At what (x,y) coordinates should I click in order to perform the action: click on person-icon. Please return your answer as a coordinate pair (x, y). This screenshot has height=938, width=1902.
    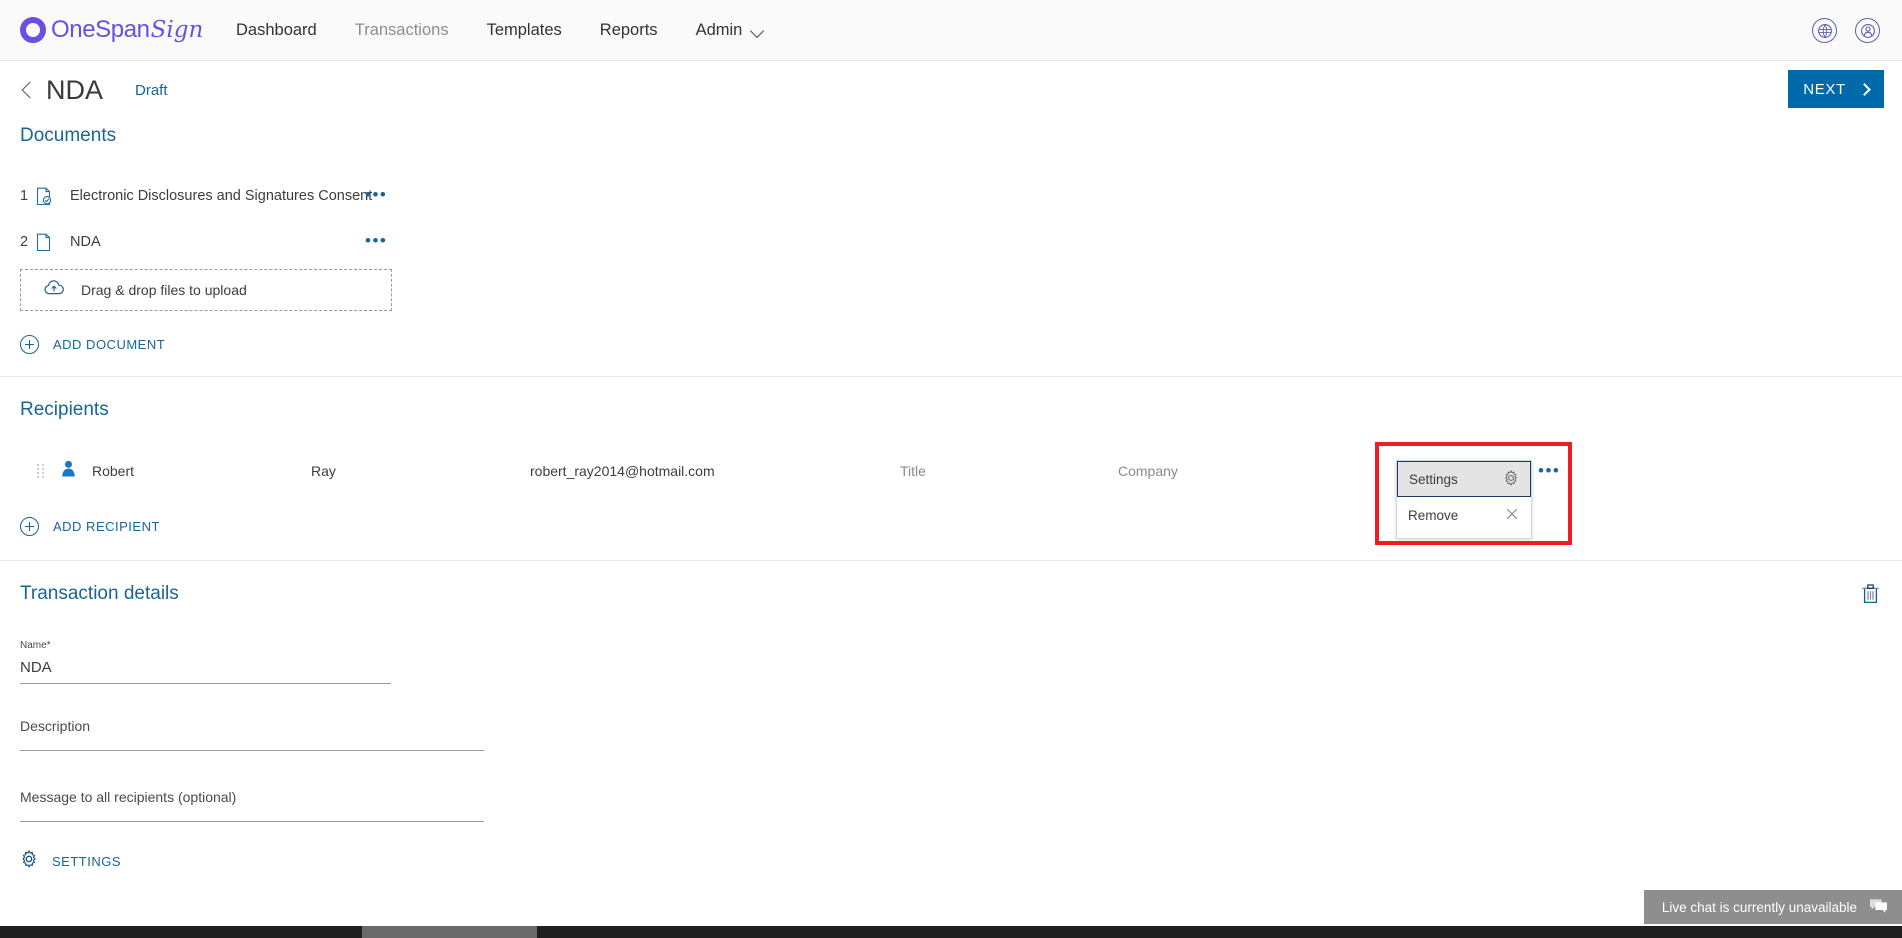
    Looking at the image, I should click on (68, 471).